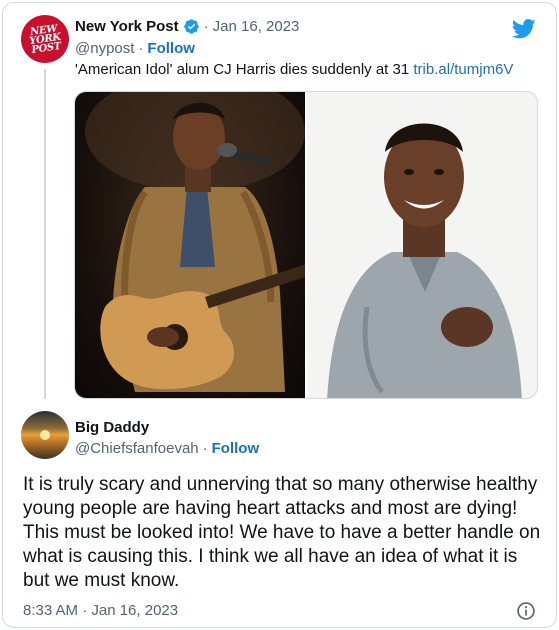 This screenshot has width=559, height=630. Describe the element at coordinates (135, 48) in the screenshot. I see `quoted-handle-row: @nypost · Follow` at that location.